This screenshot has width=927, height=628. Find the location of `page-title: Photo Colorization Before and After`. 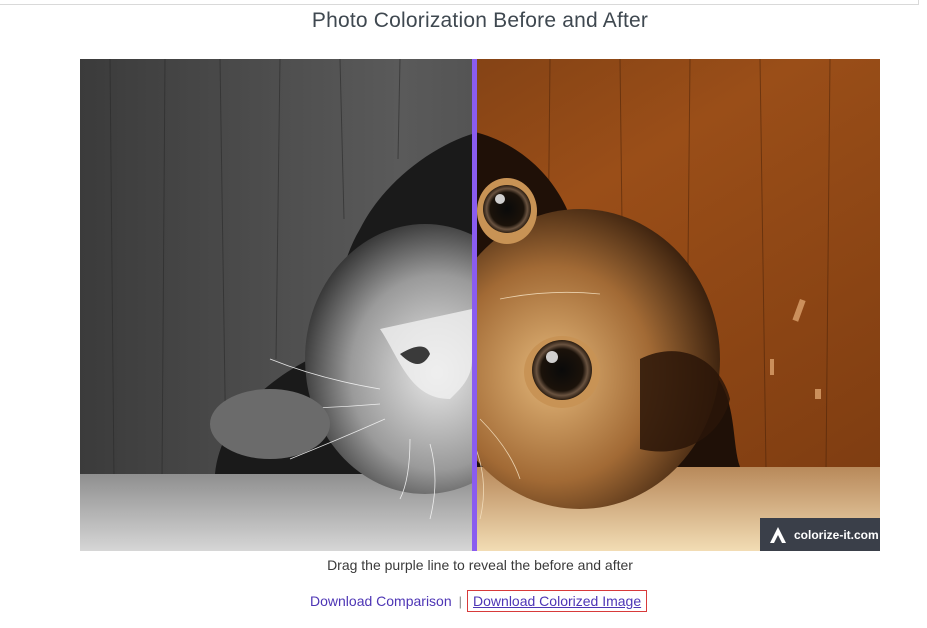

page-title: Photo Colorization Before and After is located at coordinates (480, 20).